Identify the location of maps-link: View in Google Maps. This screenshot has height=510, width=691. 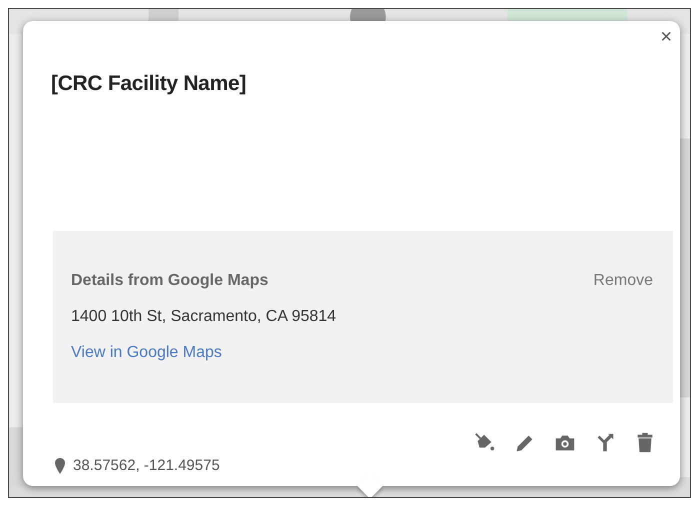
(146, 353).